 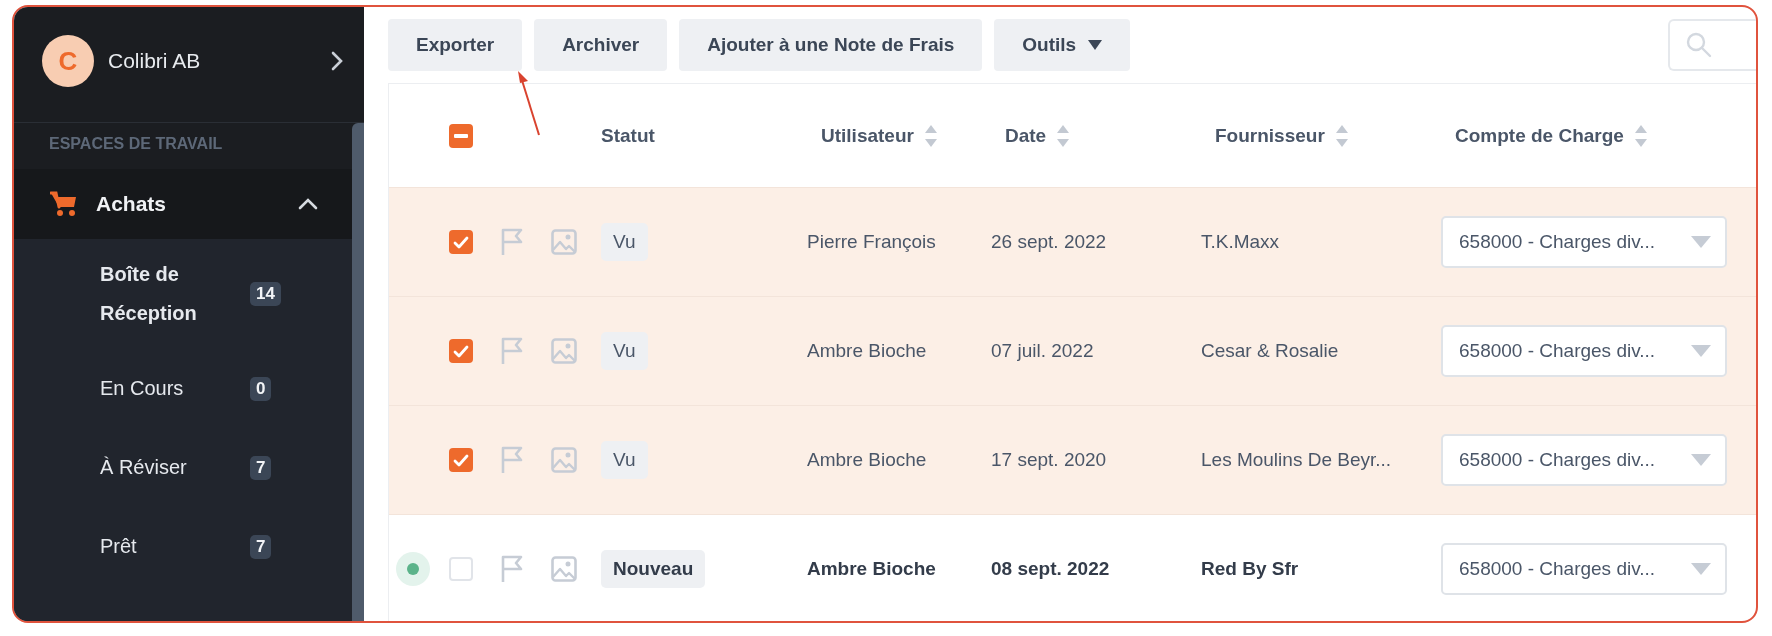 I want to click on chevron-right-icon, so click(x=337, y=61).